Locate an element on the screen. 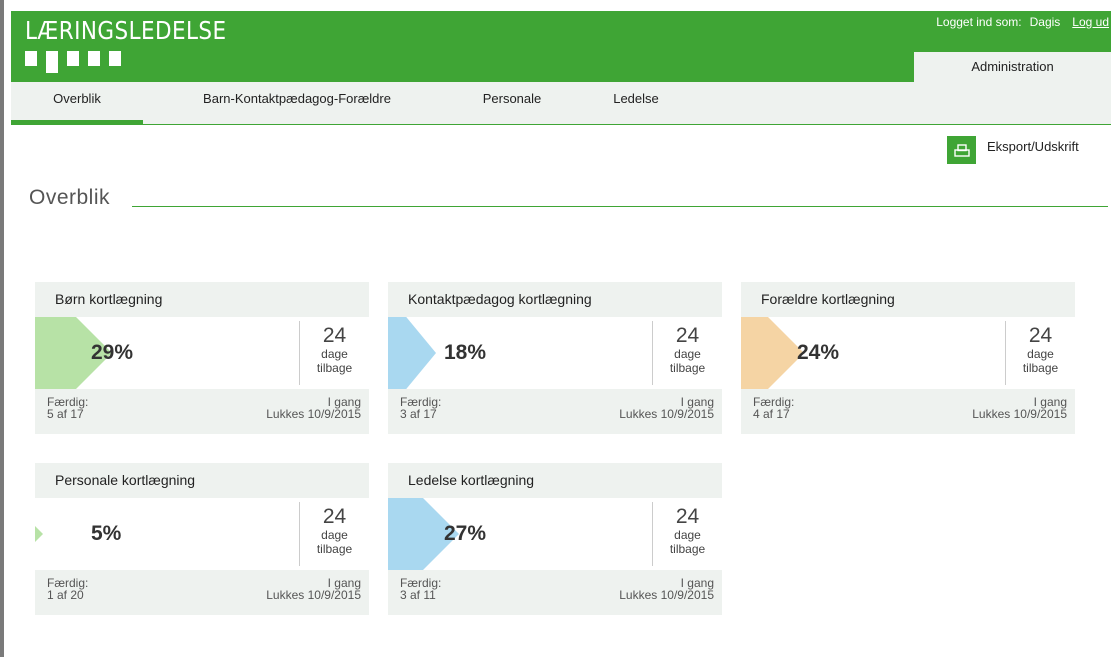 The width and height of the screenshot is (1111, 657). done-value: 1 af 20 is located at coordinates (65, 595).